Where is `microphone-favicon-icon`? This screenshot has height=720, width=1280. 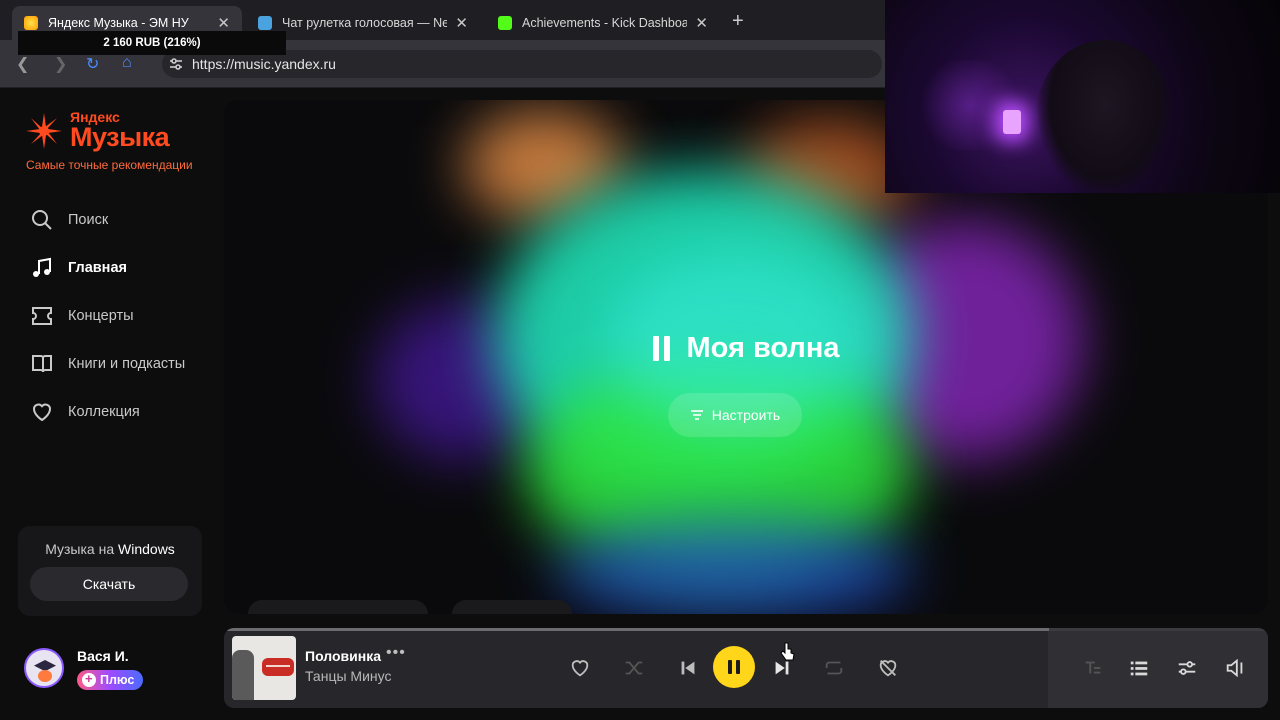
microphone-favicon-icon is located at coordinates (265, 23).